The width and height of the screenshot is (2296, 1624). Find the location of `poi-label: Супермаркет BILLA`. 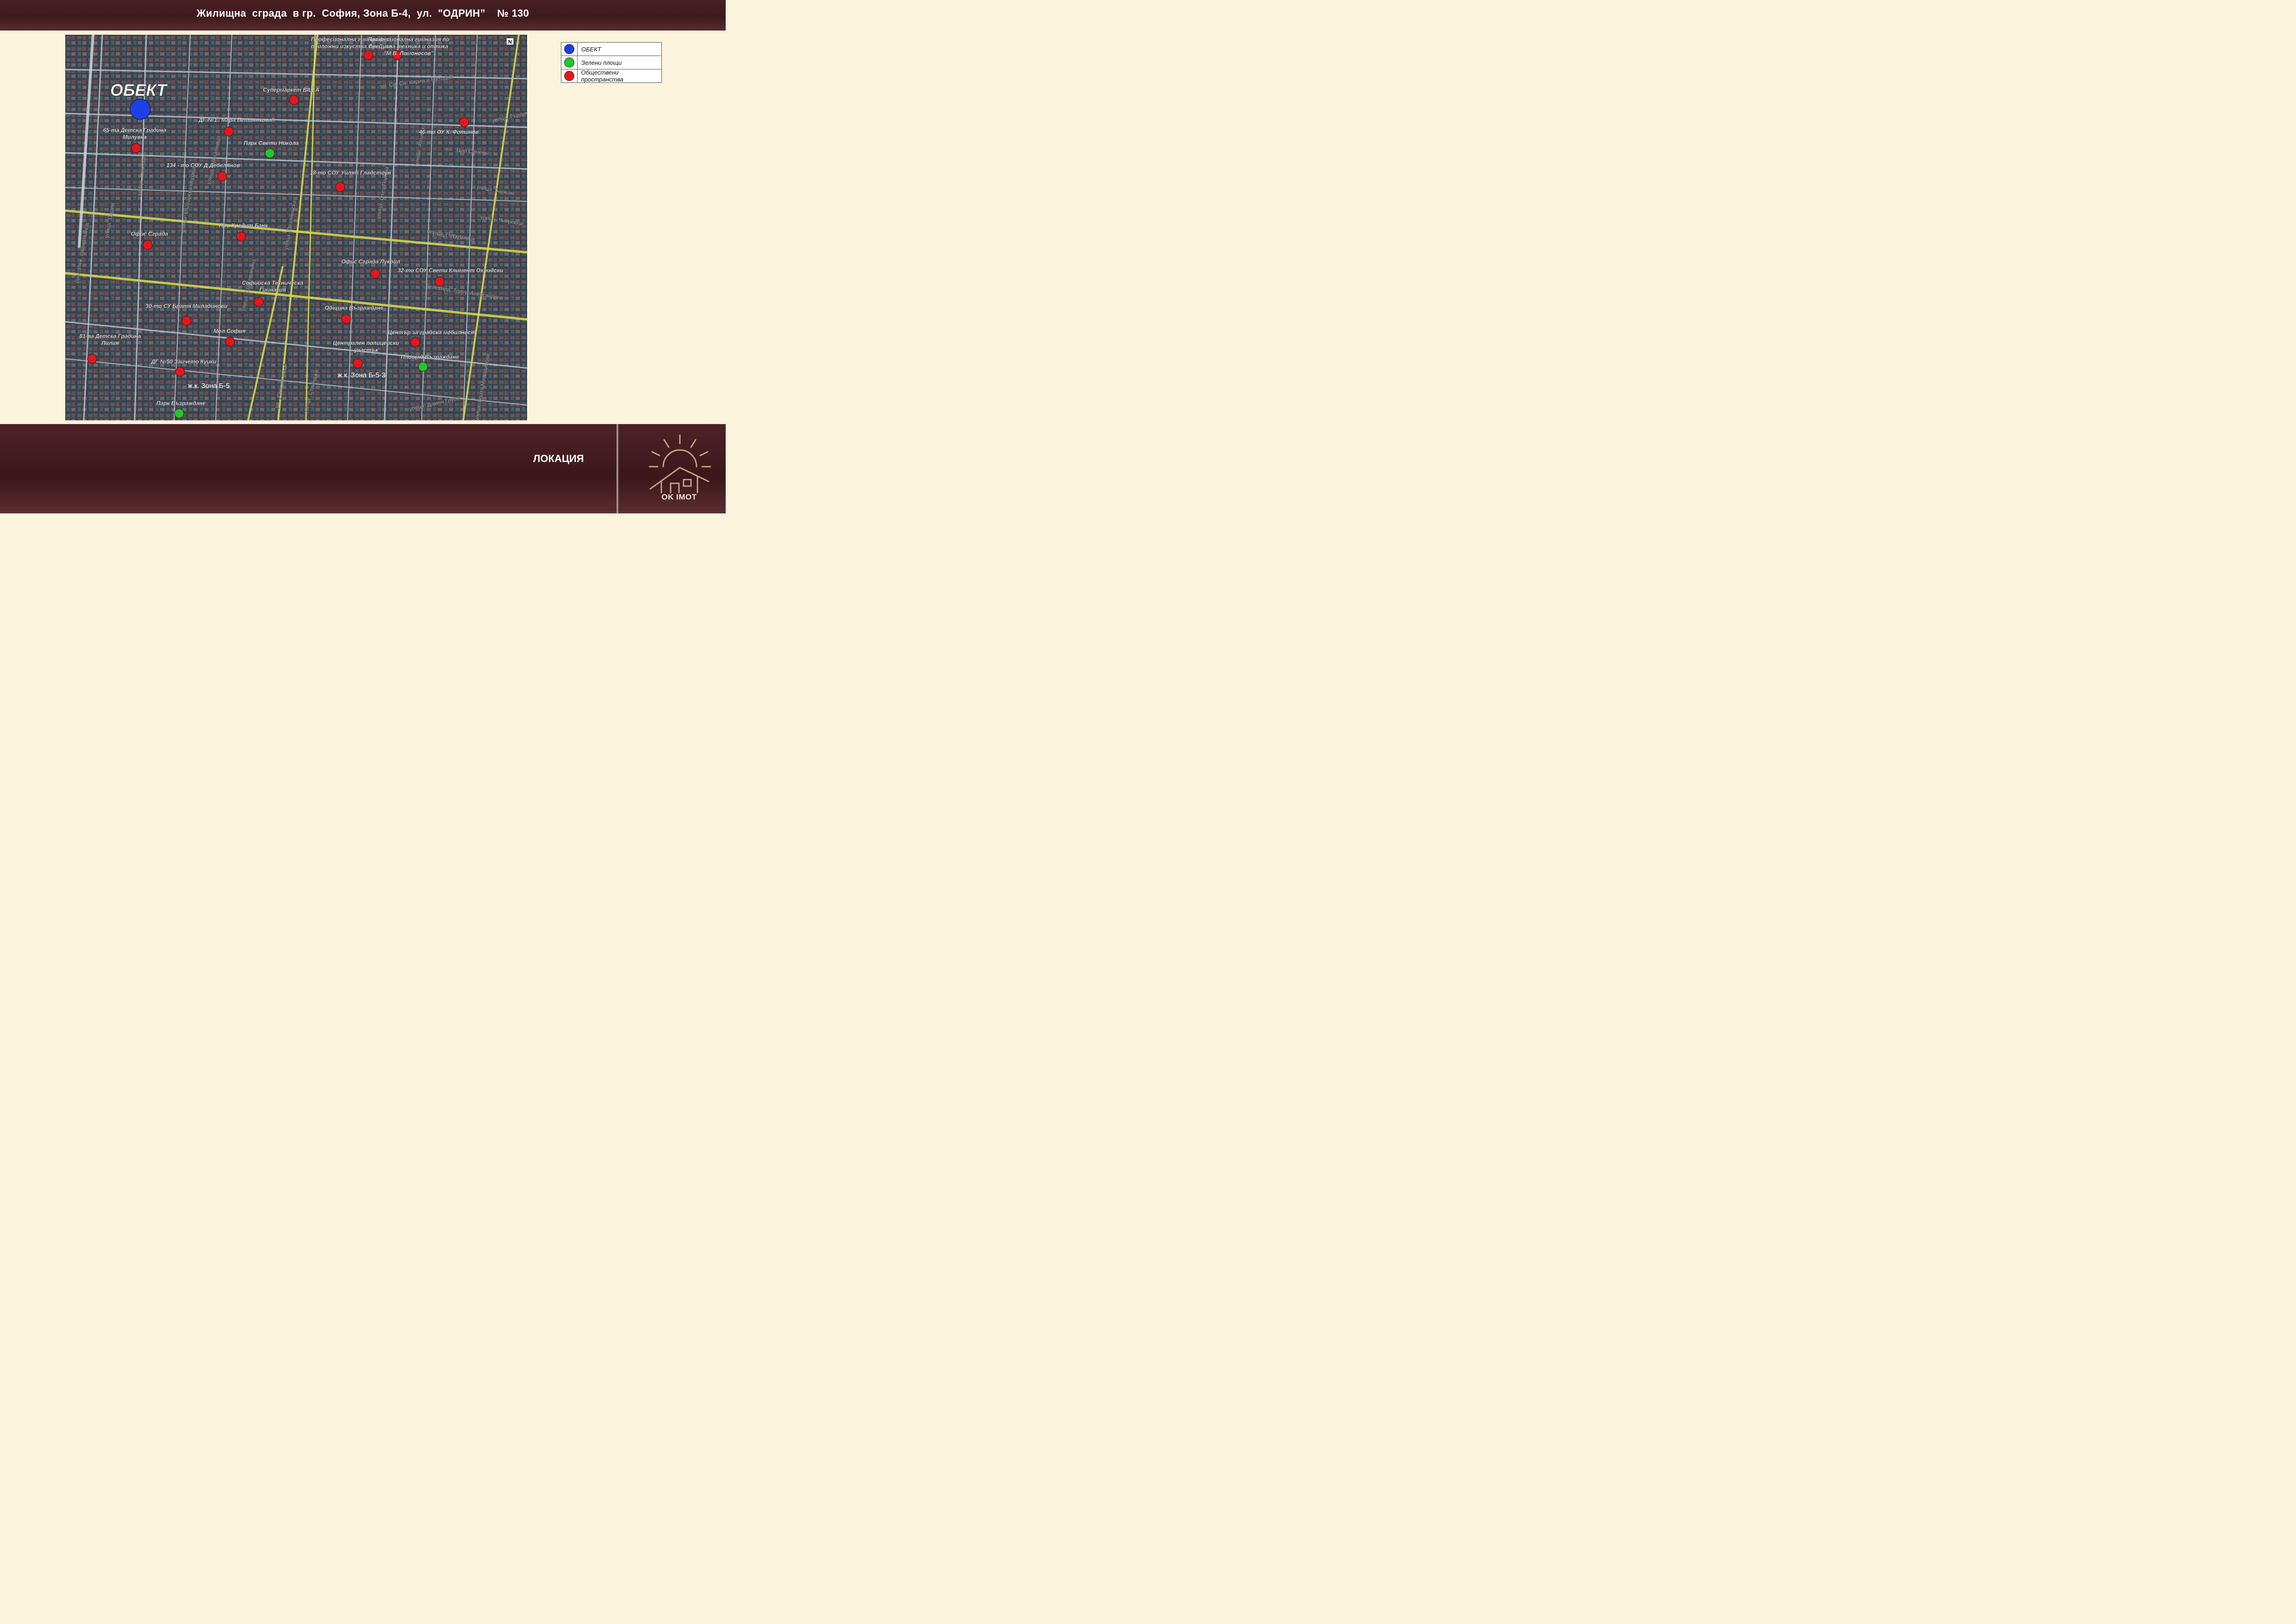

poi-label: Супермаркет BILLA is located at coordinates (291, 90).